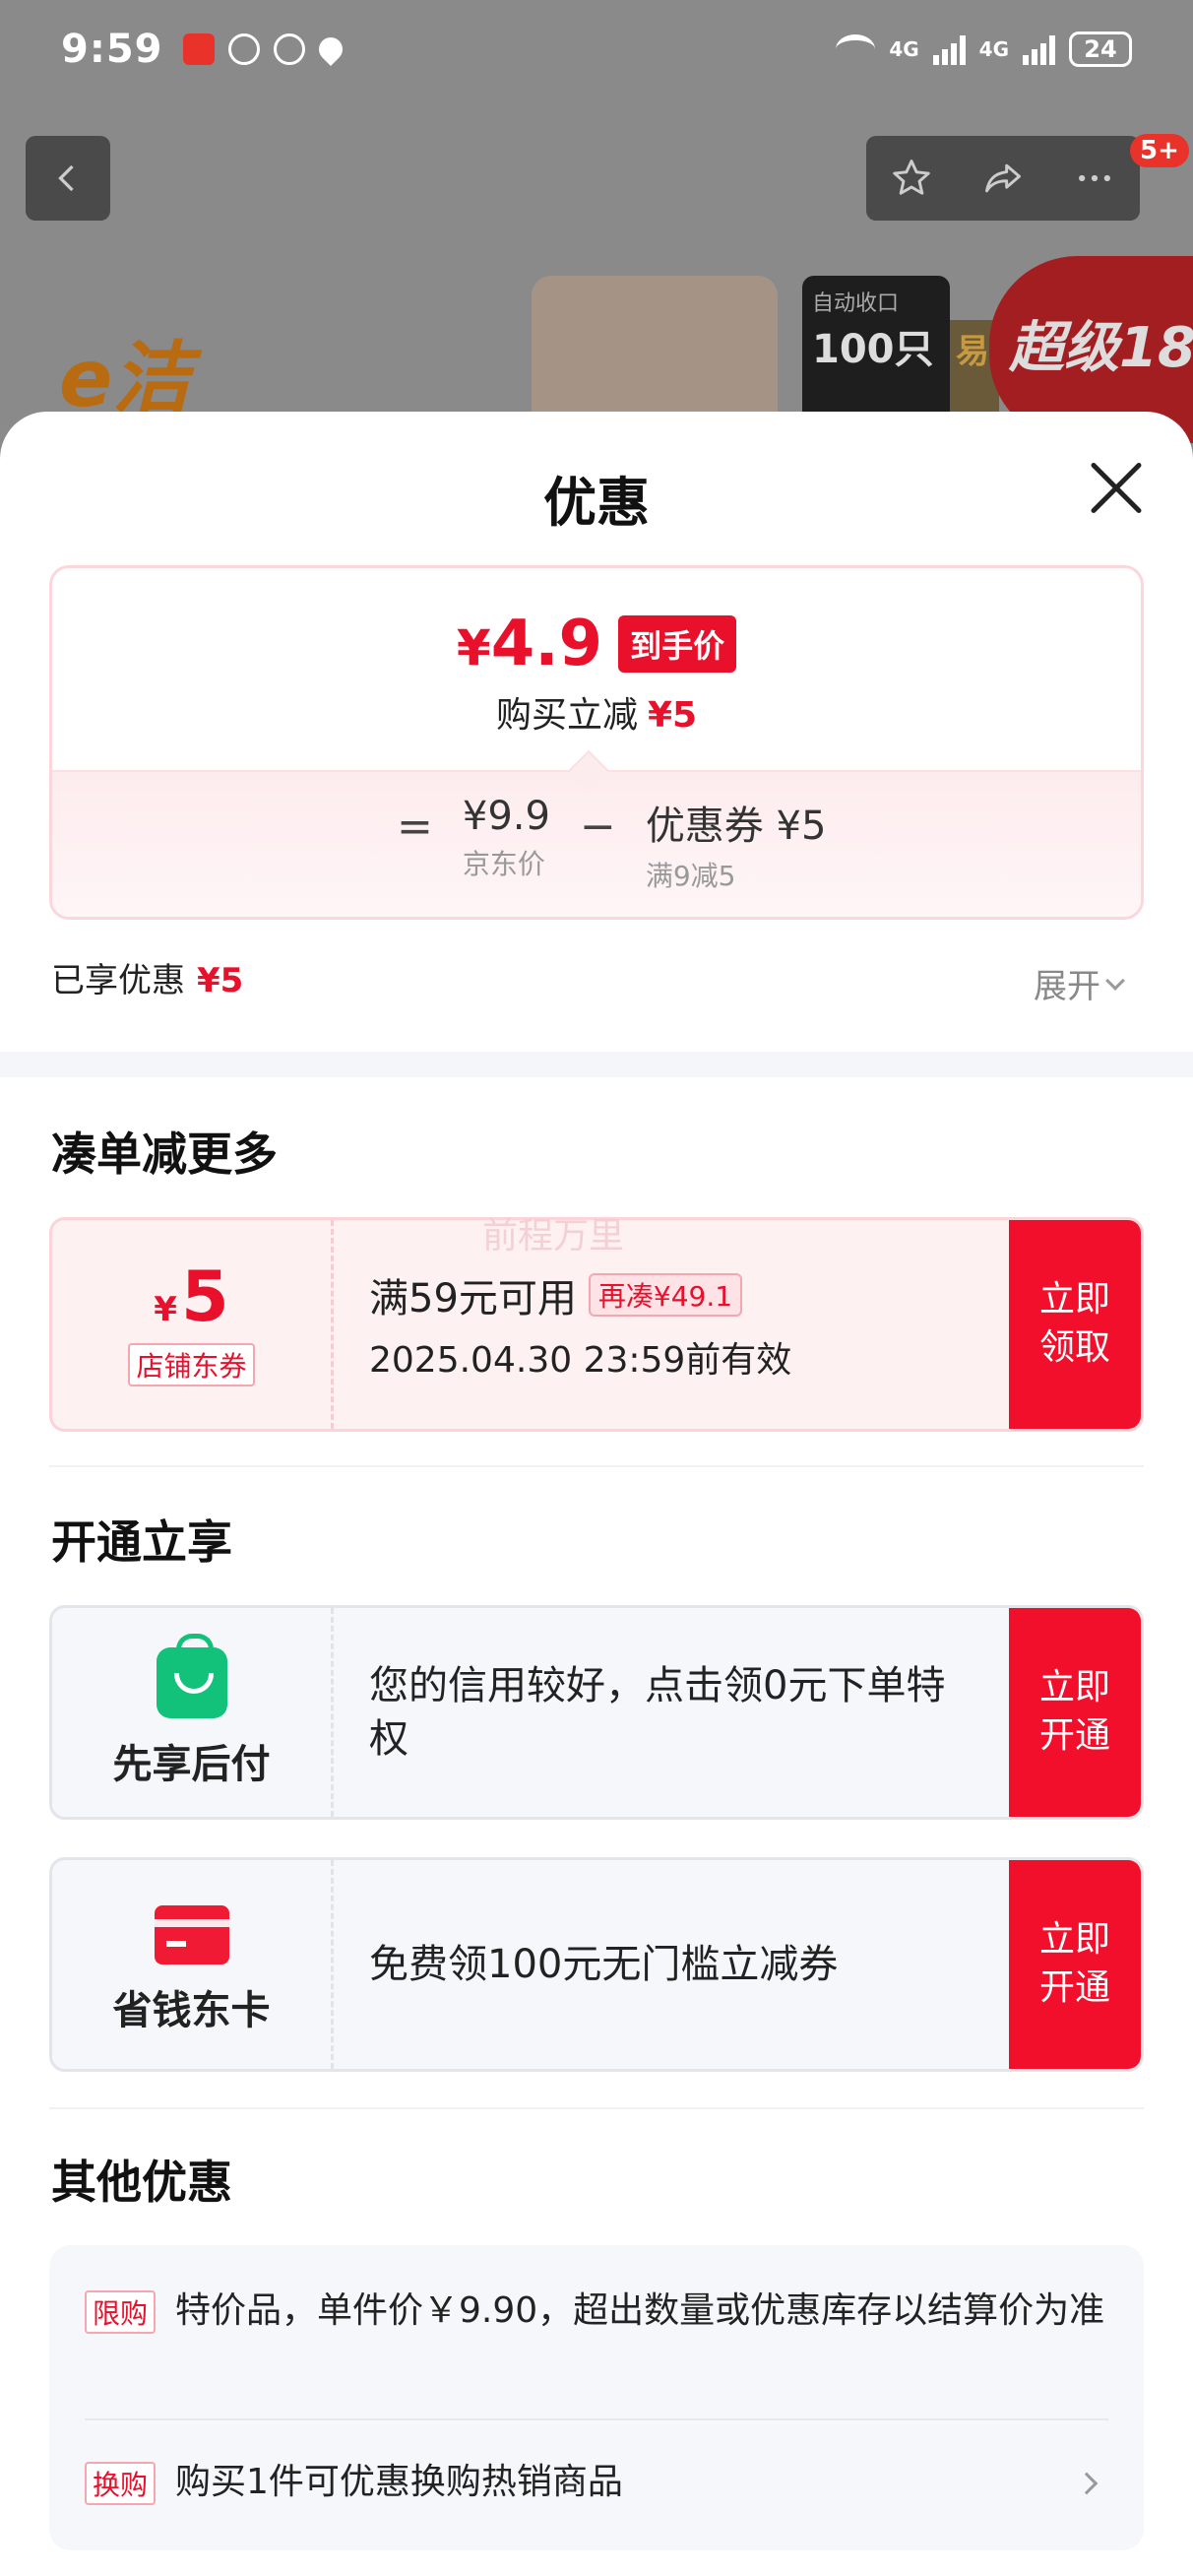  Describe the element at coordinates (993, 49) in the screenshot. I see `network-label-2: 4G` at that location.